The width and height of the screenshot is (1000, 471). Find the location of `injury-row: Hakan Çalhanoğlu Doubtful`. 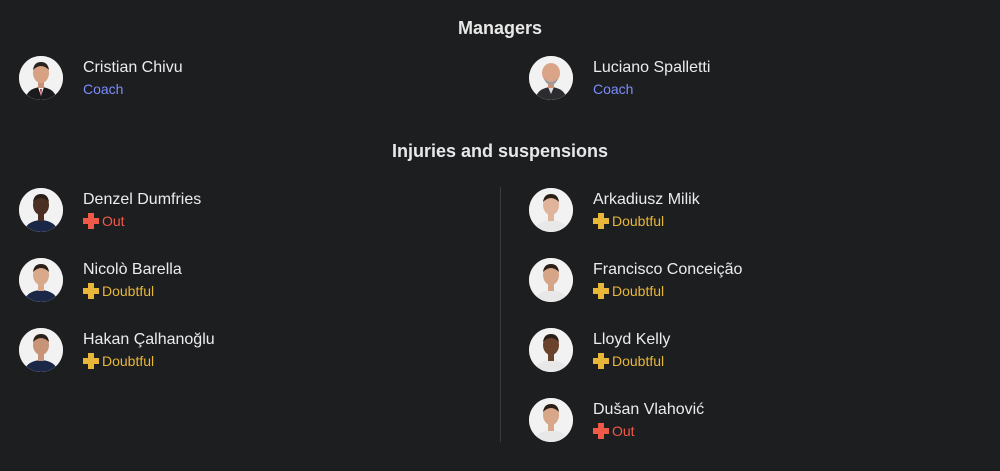

injury-row: Hakan Çalhanoğlu Doubtful is located at coordinates (117, 350).